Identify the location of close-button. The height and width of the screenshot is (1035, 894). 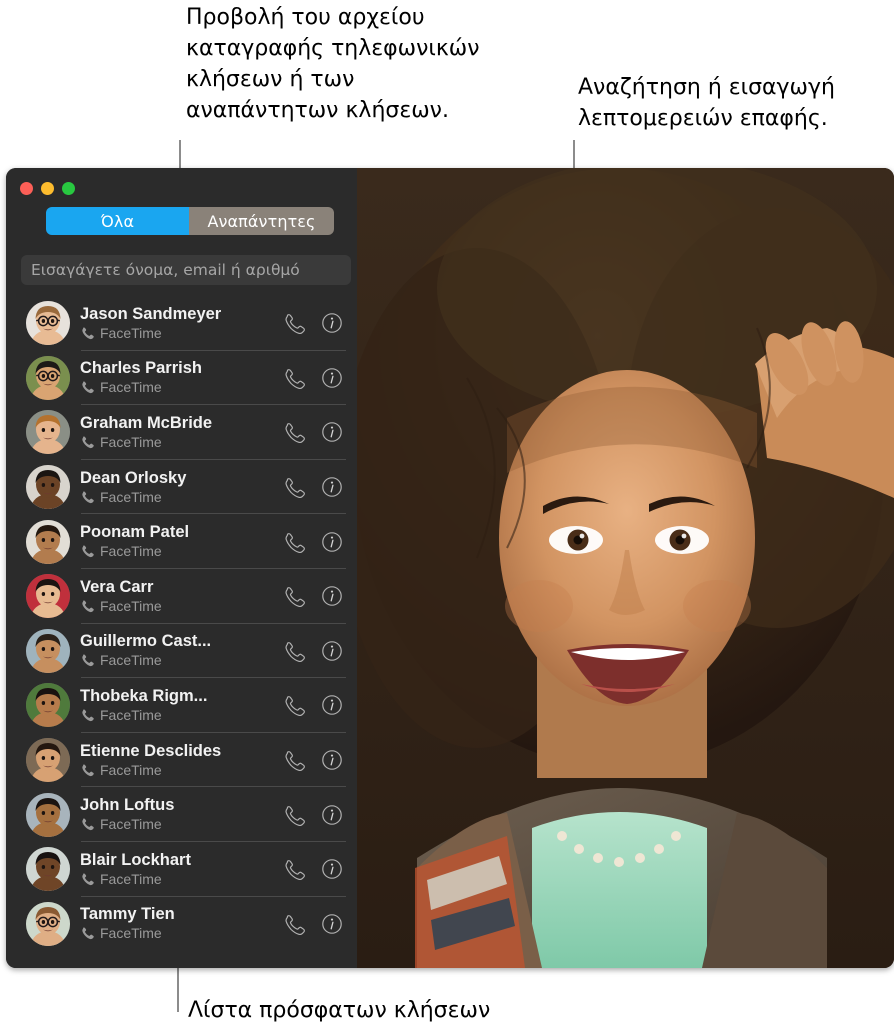
(26, 188).